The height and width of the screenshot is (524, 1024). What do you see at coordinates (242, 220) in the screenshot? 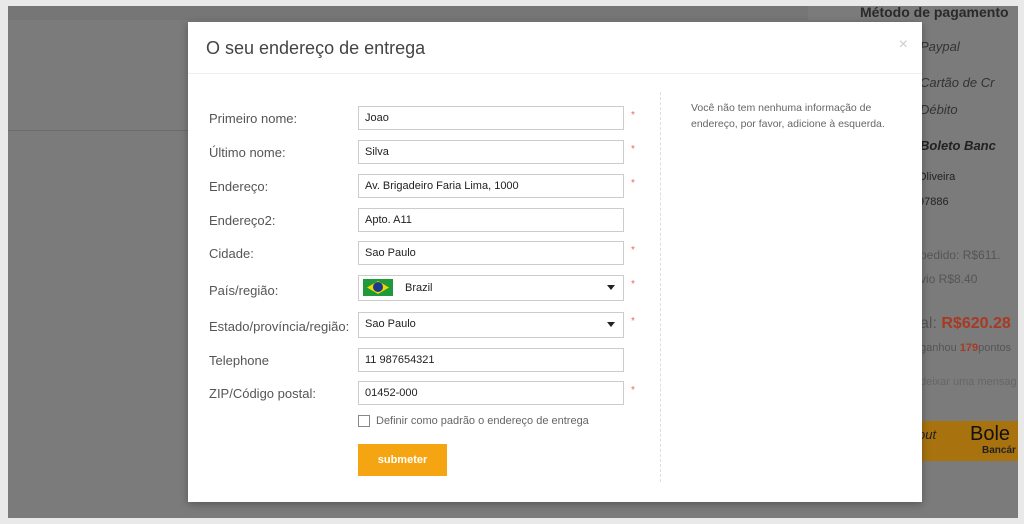
I see `address2-label: Endereço2:` at bounding box center [242, 220].